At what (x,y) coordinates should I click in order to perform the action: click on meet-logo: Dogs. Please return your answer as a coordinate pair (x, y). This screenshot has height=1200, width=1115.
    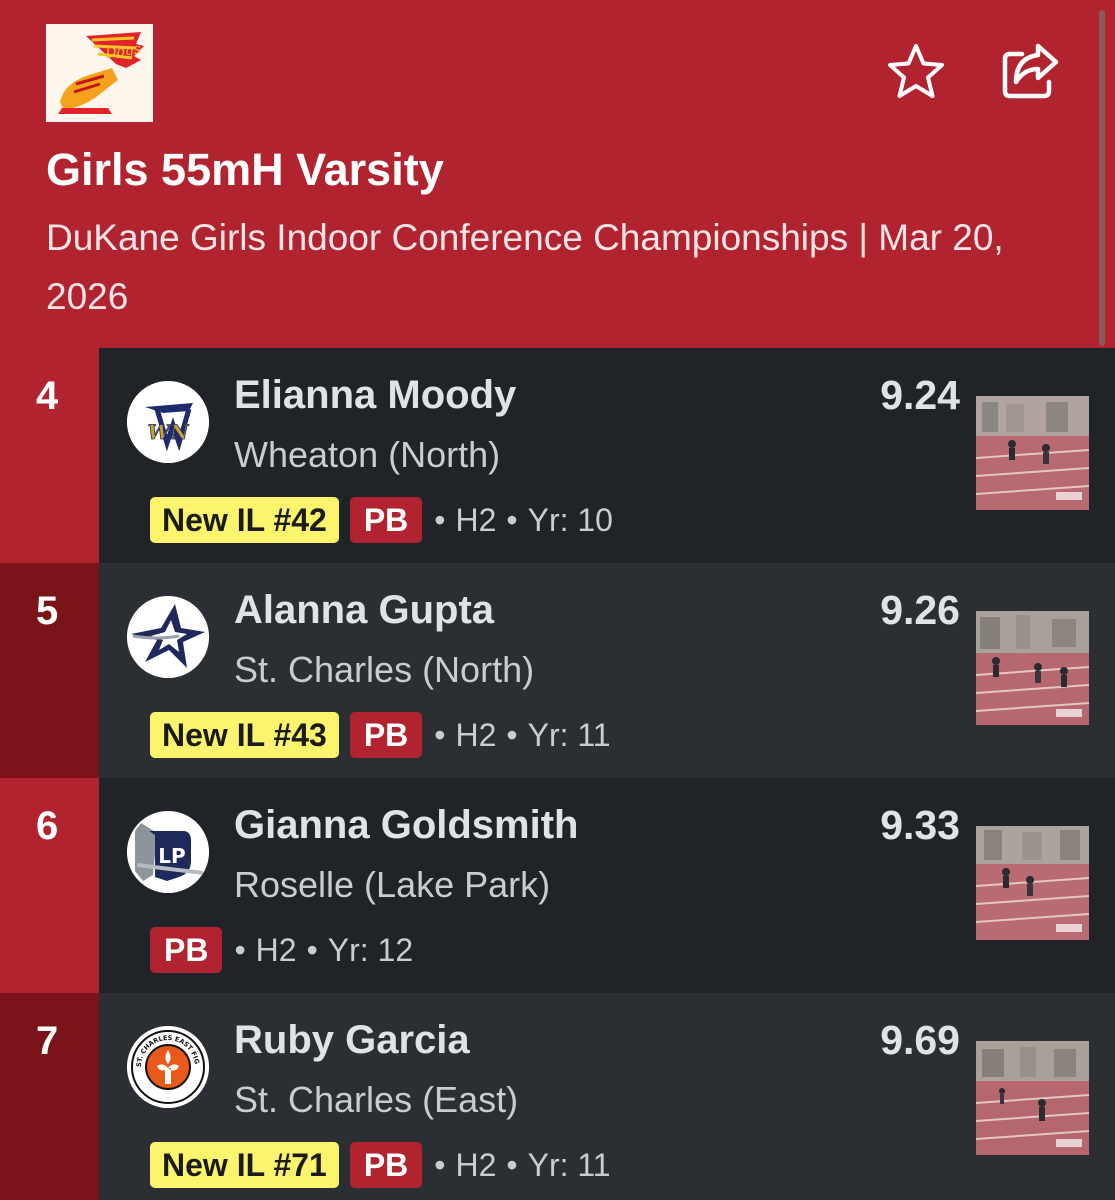
    Looking at the image, I should click on (99, 73).